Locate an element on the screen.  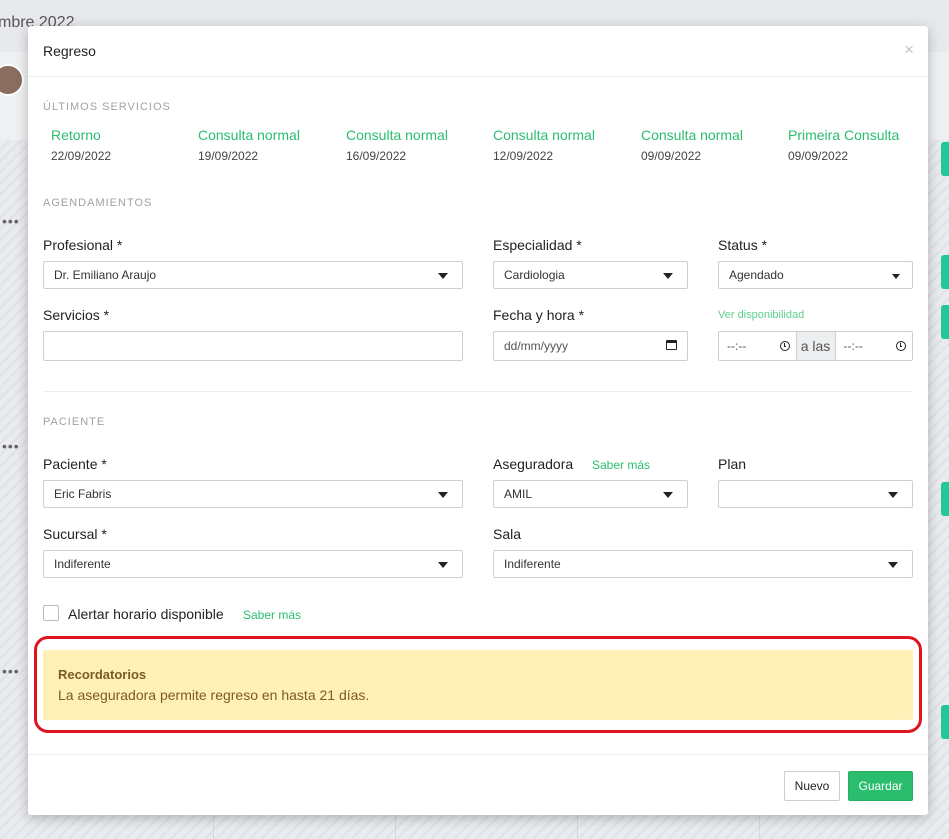
aseguradora-value: AMIL is located at coordinates (518, 494).